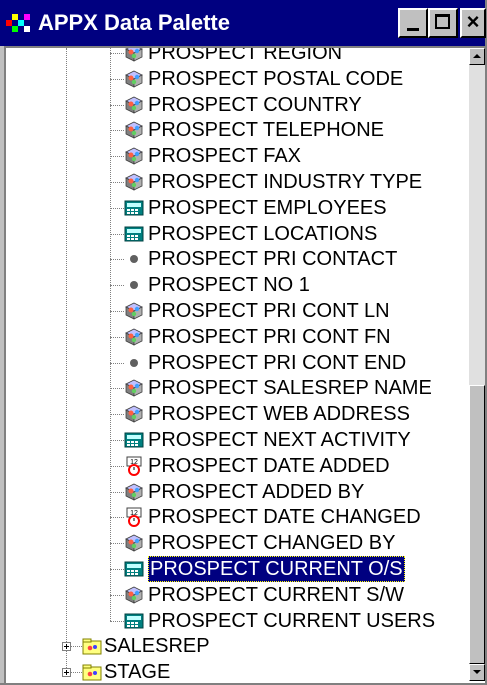 This screenshot has height=685, width=487. I want to click on tree-item-field: PROSPECT CURRENT S/W, so click(236, 595).